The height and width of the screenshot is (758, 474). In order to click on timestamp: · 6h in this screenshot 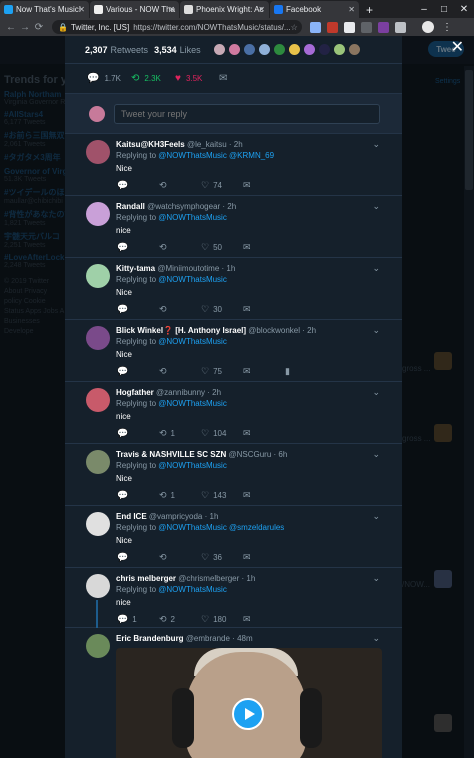, I will do `click(281, 454)`.